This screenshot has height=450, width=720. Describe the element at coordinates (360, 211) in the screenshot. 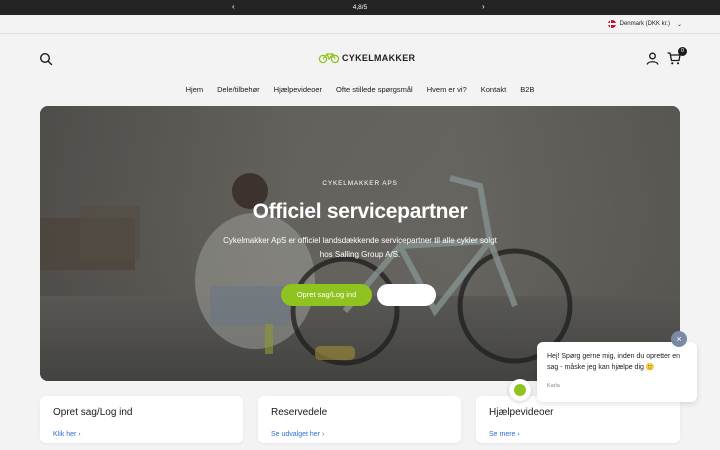

I see `hero-title: Officiel servicepartner` at that location.